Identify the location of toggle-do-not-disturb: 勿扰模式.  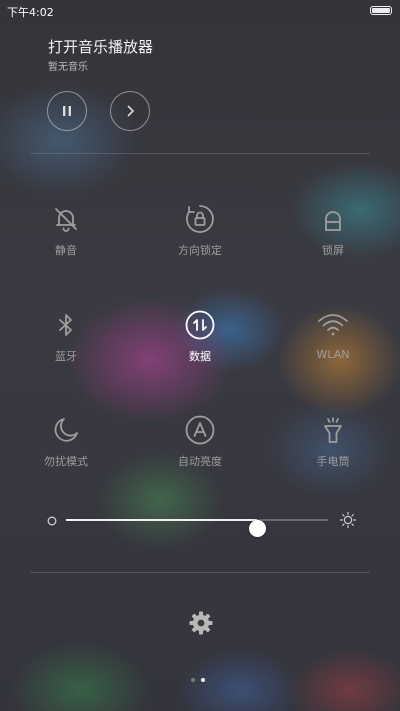
(66, 448).